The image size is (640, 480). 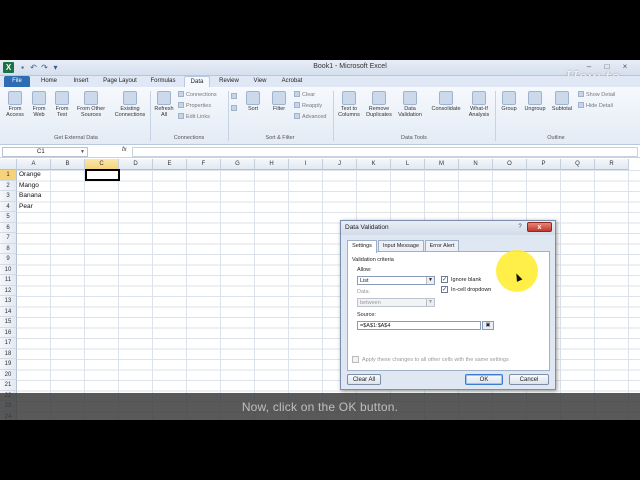 What do you see at coordinates (235, 97) in the screenshot?
I see `sort-az-icon` at bounding box center [235, 97].